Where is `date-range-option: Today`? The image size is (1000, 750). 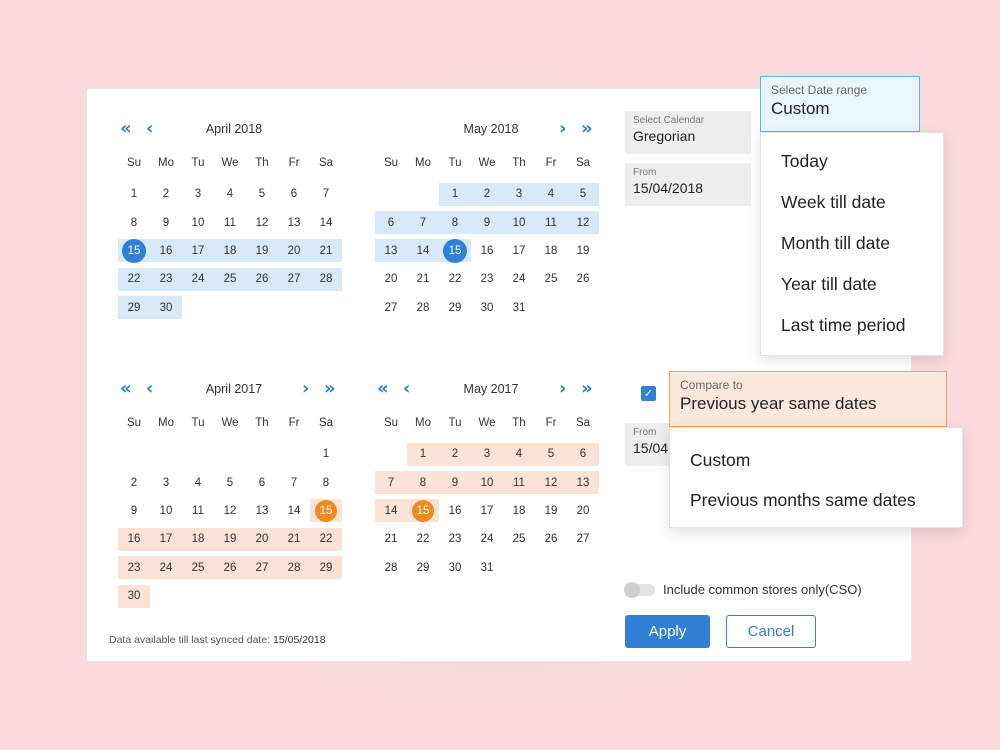
date-range-option: Today is located at coordinates (852, 161).